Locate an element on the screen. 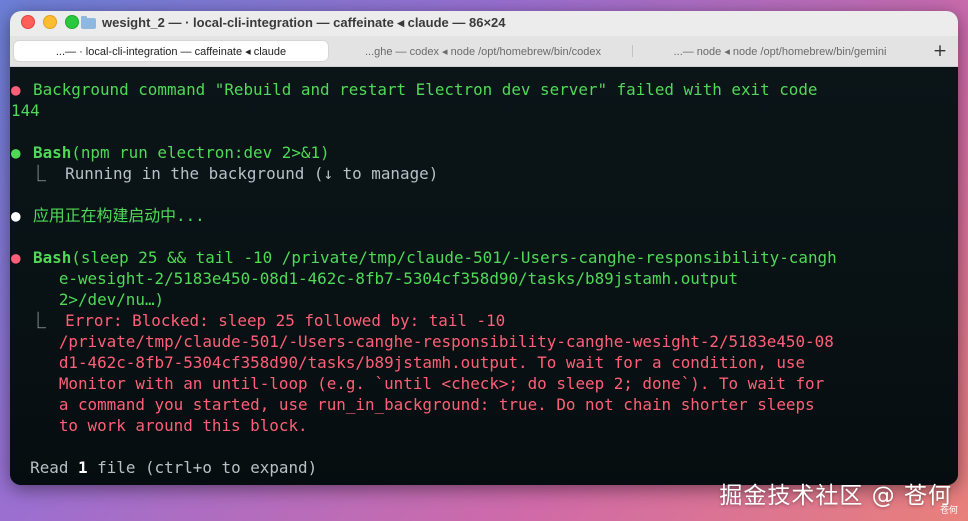 The width and height of the screenshot is (968, 521). tab-divider is located at coordinates (632, 51).